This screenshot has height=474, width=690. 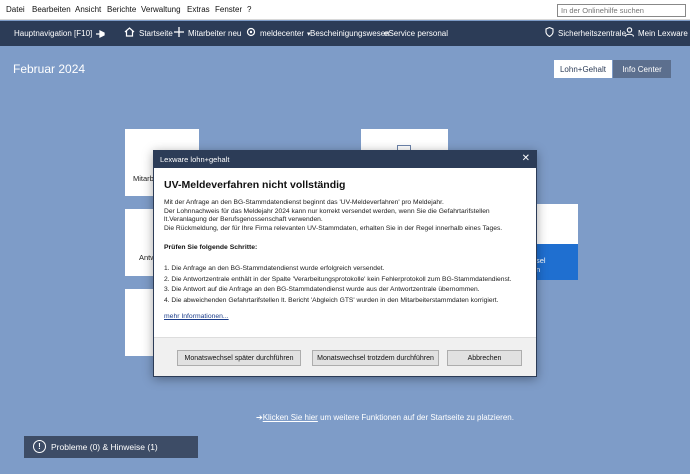 I want to click on probleme-hinweise-button: ! Probleme (0) & Hinweise (1), so click(x=111, y=447).